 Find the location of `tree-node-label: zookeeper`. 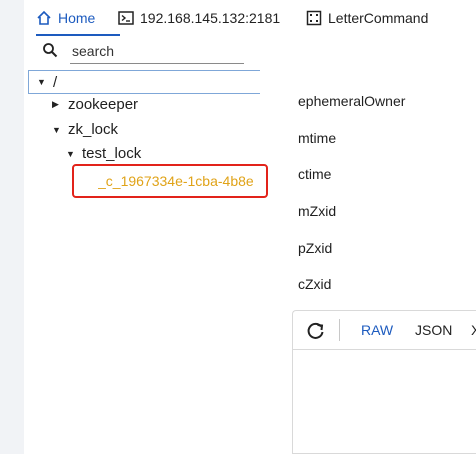

tree-node-label: zookeeper is located at coordinates (103, 104).